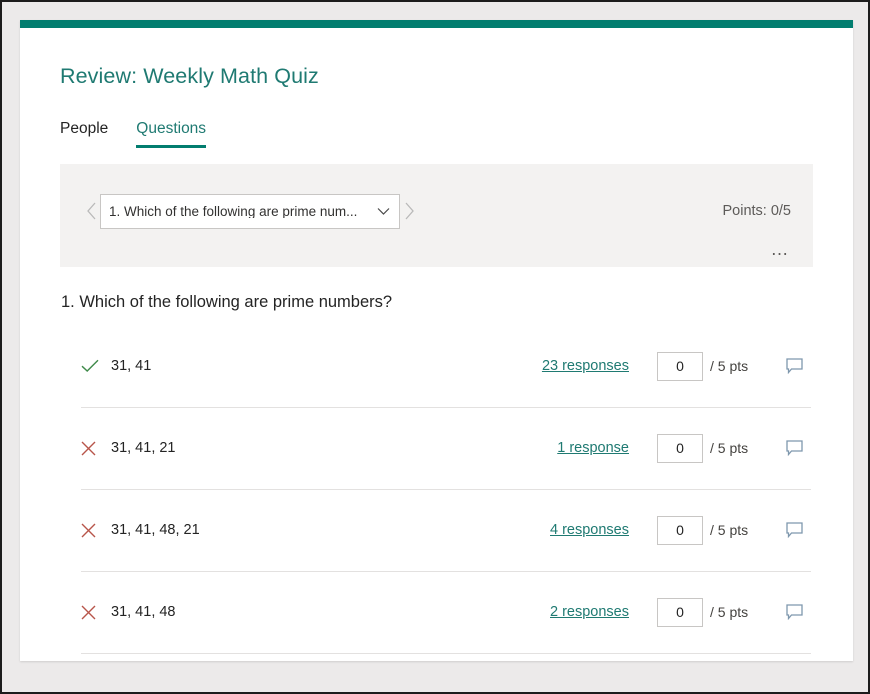 Image resolution: width=870 pixels, height=694 pixels. I want to click on tab-questions-label: Questions, so click(171, 129).